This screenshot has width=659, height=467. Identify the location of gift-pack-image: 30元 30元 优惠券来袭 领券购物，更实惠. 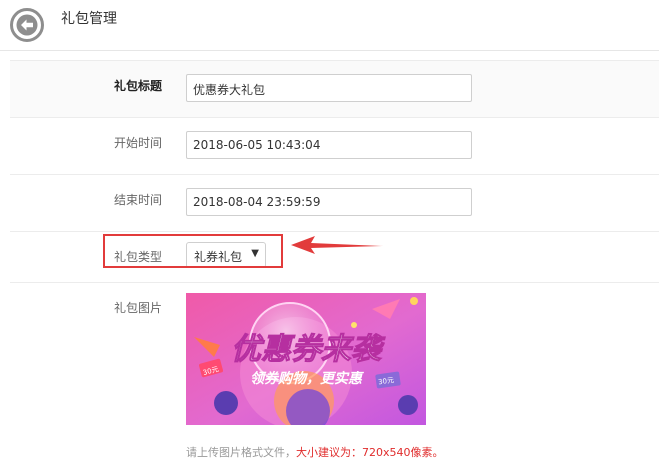
(306, 359).